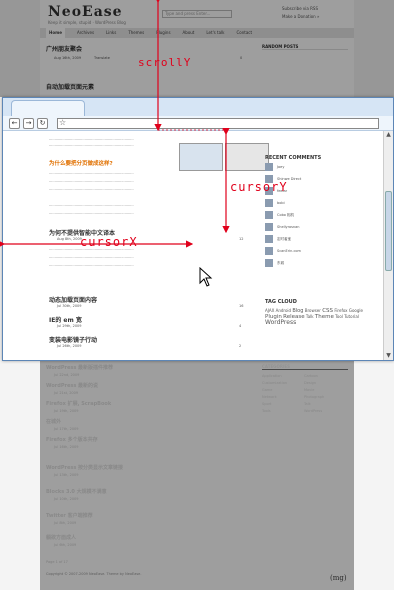  What do you see at coordinates (259, 187) in the screenshot?
I see `cursory-label: cursorY` at bounding box center [259, 187].